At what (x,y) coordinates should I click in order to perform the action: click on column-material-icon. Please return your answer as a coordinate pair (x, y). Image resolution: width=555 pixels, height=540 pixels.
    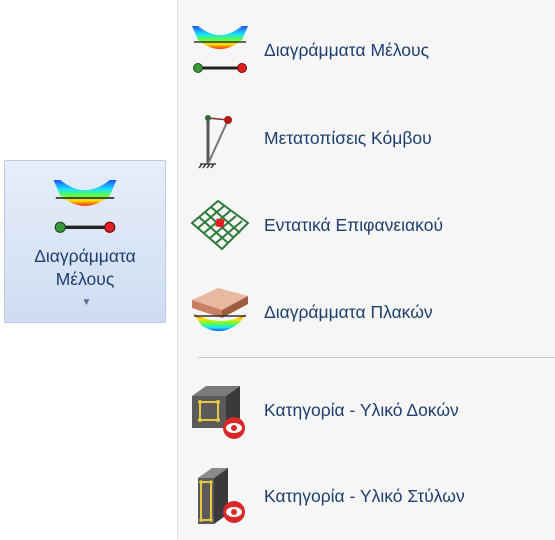
    Looking at the image, I should click on (221, 496).